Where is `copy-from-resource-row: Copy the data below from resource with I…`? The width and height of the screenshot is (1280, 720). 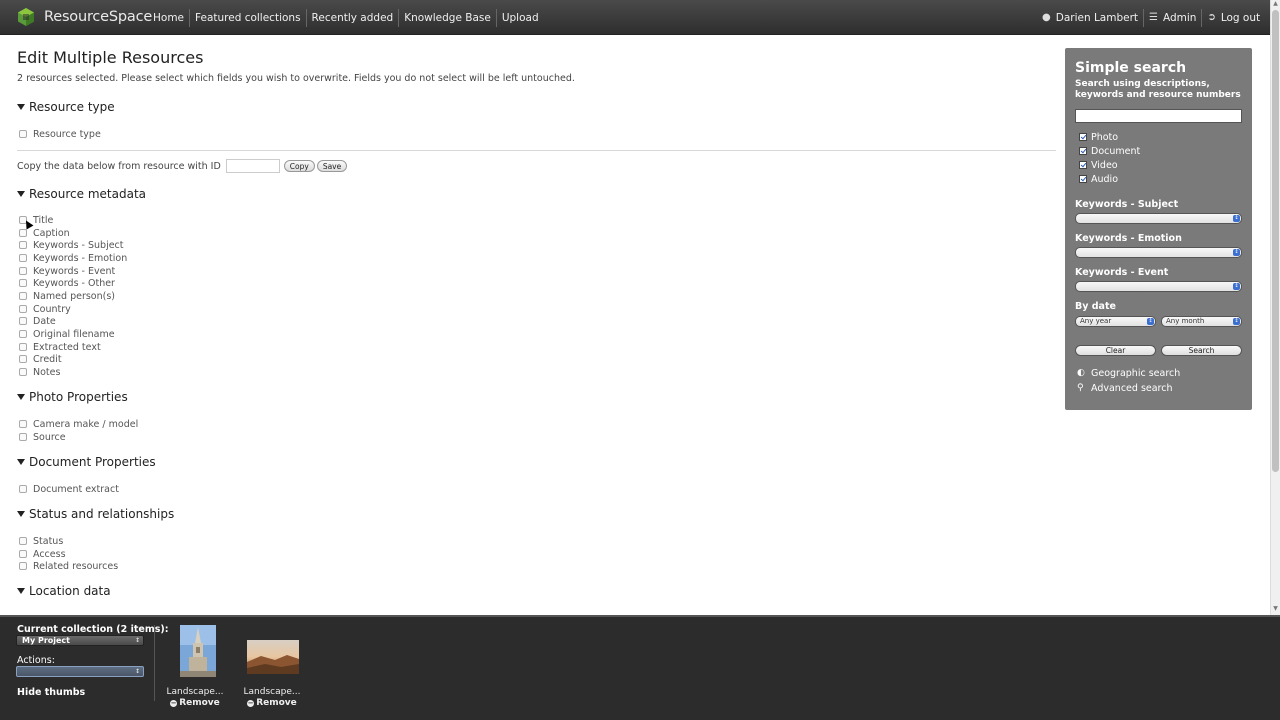 copy-from-resource-row: Copy the data below from resource with I… is located at coordinates (182, 166).